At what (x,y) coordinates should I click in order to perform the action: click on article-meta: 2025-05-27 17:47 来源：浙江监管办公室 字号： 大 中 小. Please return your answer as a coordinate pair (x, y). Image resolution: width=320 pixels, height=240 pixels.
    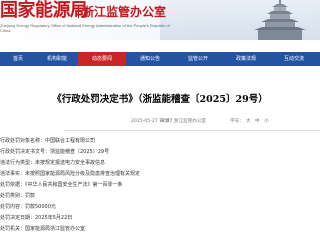
    Looking at the image, I should click on (160, 122).